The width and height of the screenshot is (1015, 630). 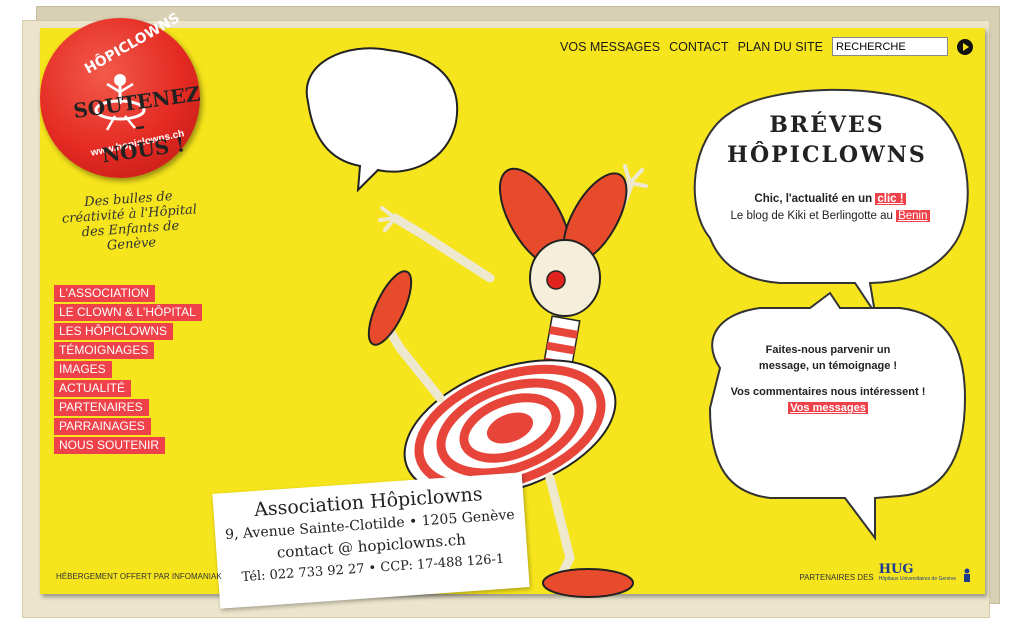 What do you see at coordinates (967, 575) in the screenshot?
I see `hug-emblem-icon` at bounding box center [967, 575].